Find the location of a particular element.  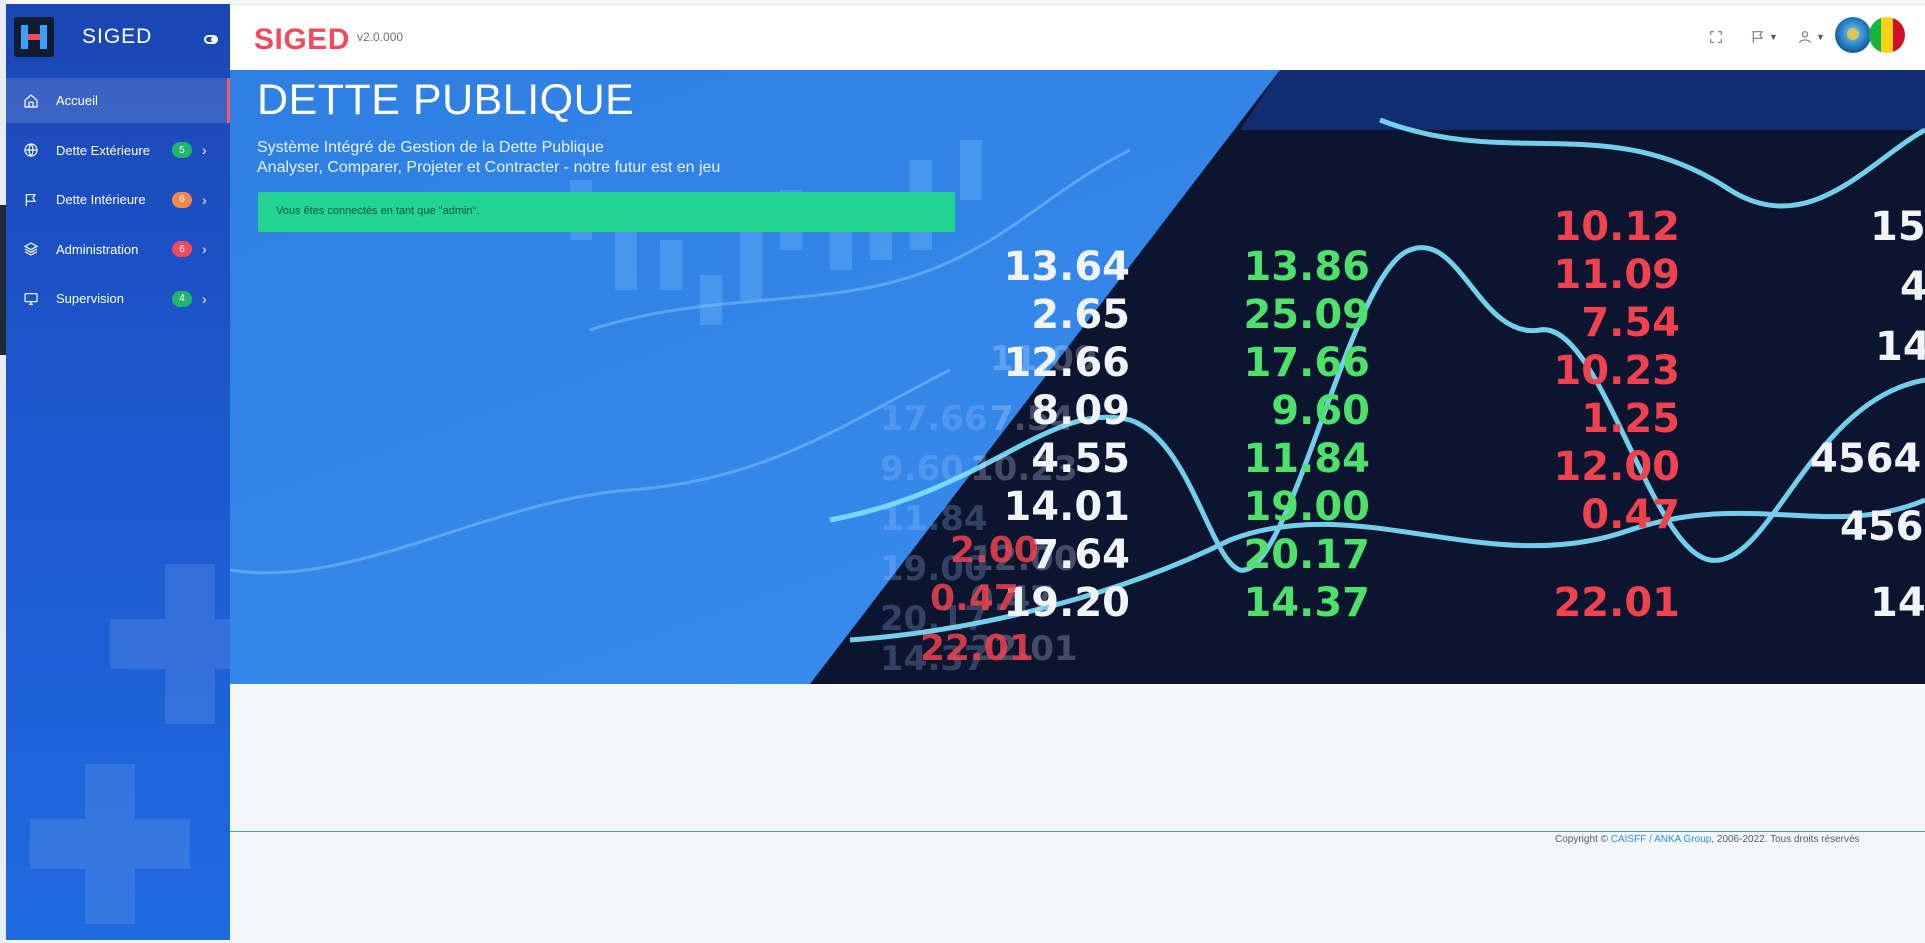

layers-icon is located at coordinates (31, 249).